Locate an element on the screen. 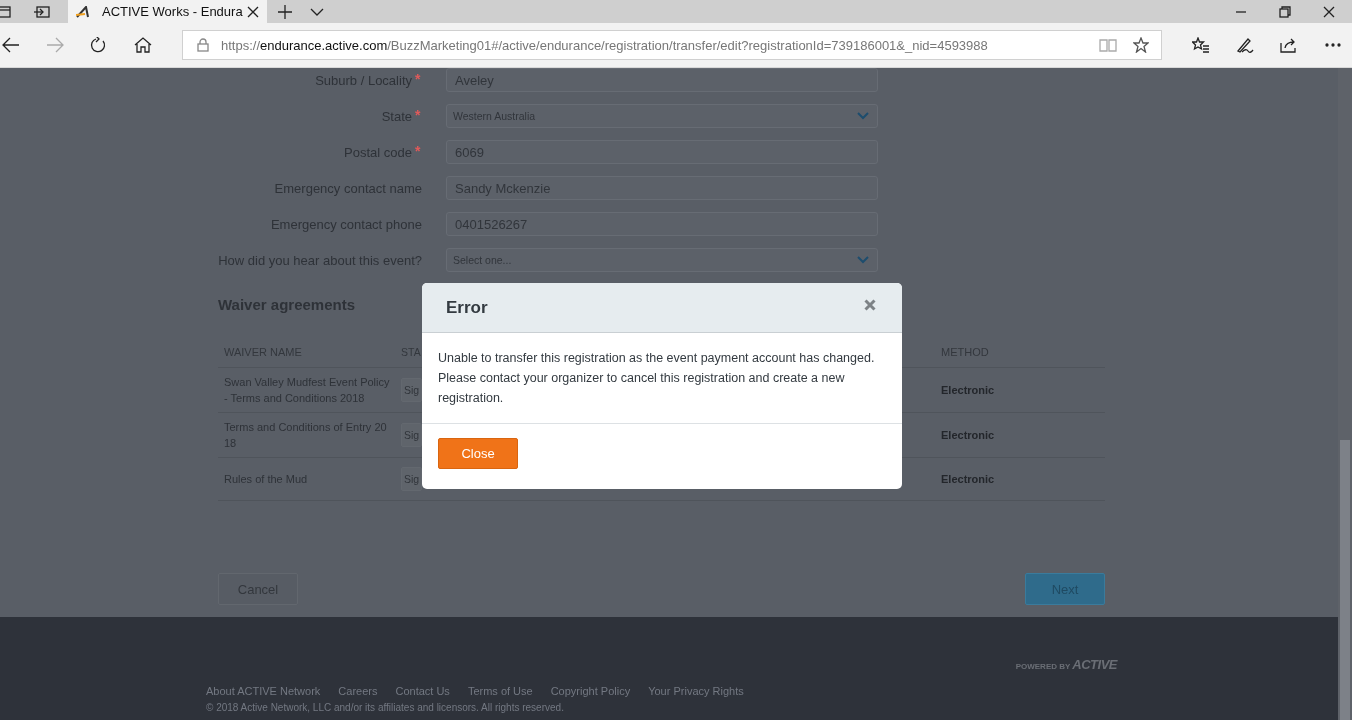 The image size is (1352, 720). error-message: Unable to transfer this registration as the event payment account has changed. Please contact your organizer to cancel this registration and create a new registration. is located at coordinates (662, 378).